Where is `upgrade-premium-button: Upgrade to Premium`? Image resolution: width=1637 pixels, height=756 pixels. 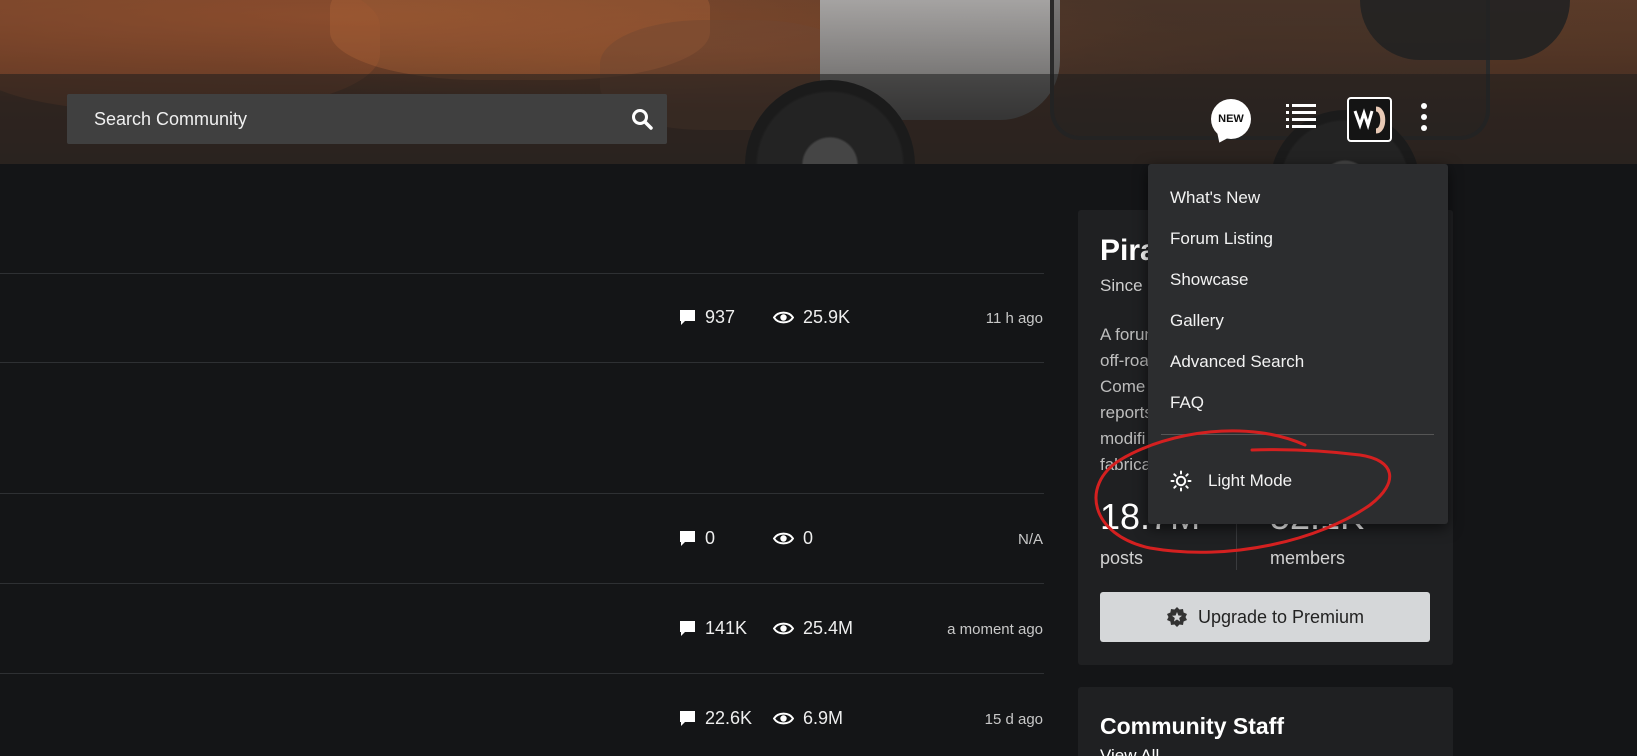
upgrade-premium-button: Upgrade to Premium is located at coordinates (1265, 617).